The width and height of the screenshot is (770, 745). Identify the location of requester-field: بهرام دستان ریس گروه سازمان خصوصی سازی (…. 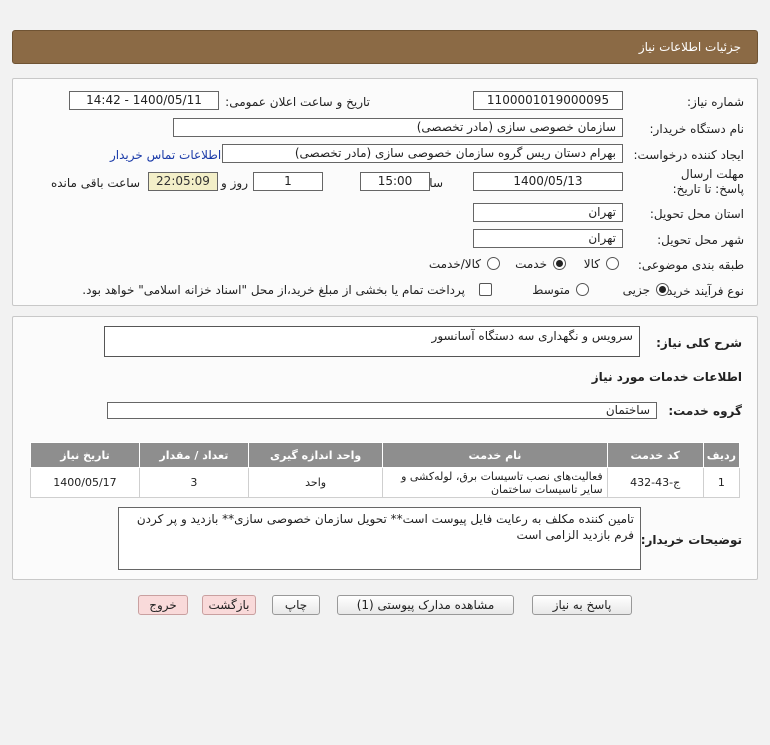
(422, 153).